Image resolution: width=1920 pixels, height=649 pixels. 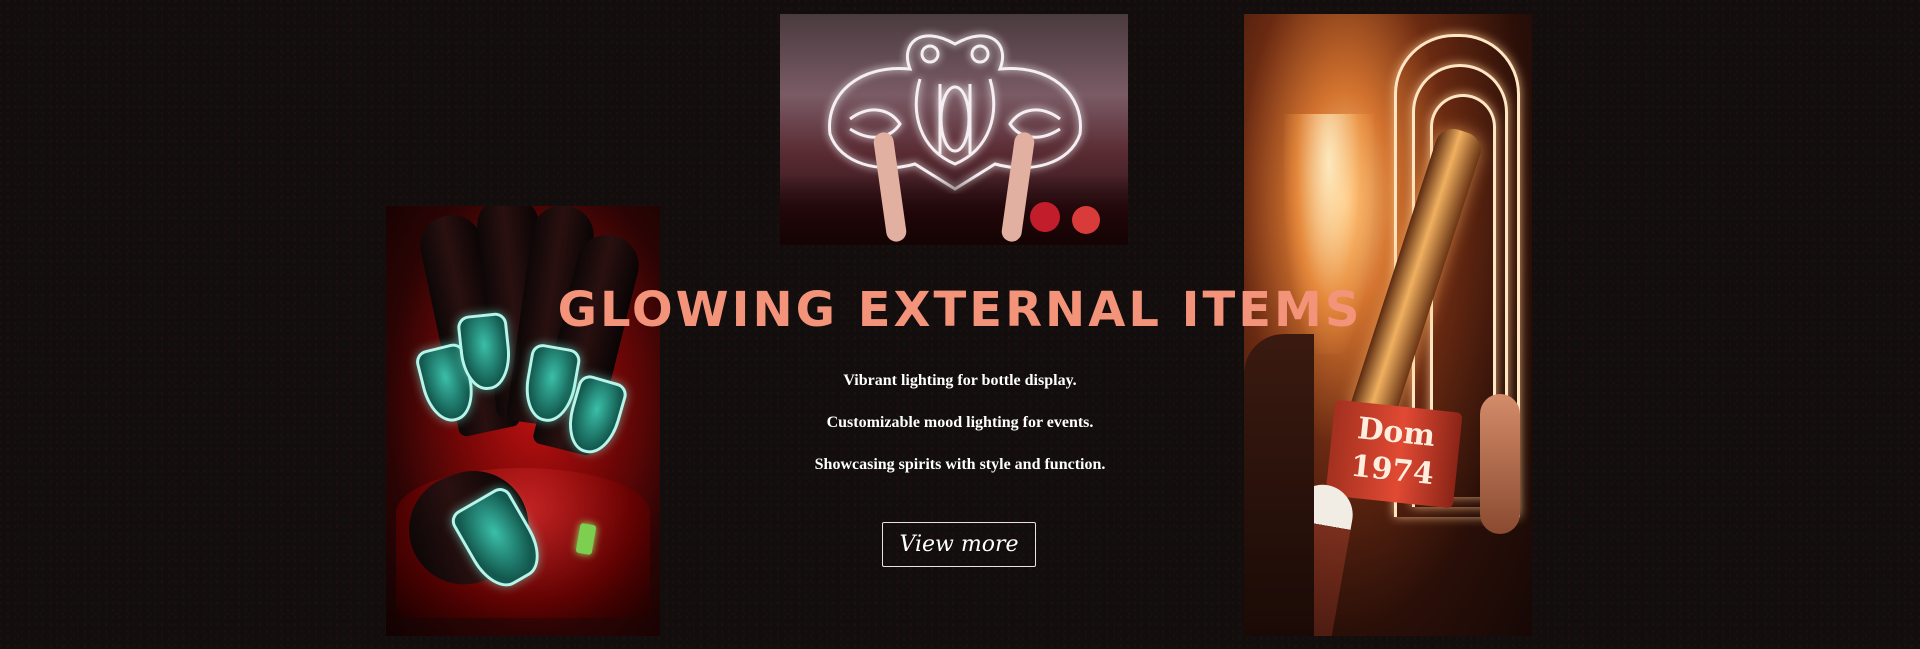 What do you see at coordinates (960, 422) in the screenshot?
I see `feature-line-2: Customizable mood lighting for events.` at bounding box center [960, 422].